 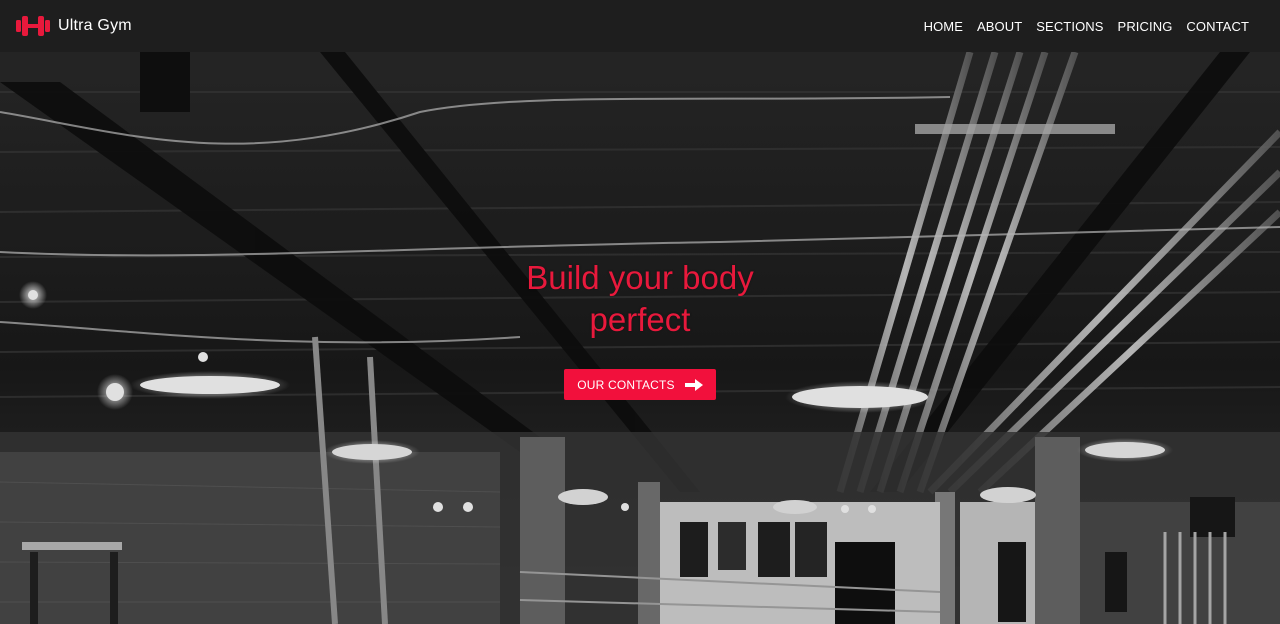 I want to click on hero-title: Build your body perfect, so click(x=640, y=298).